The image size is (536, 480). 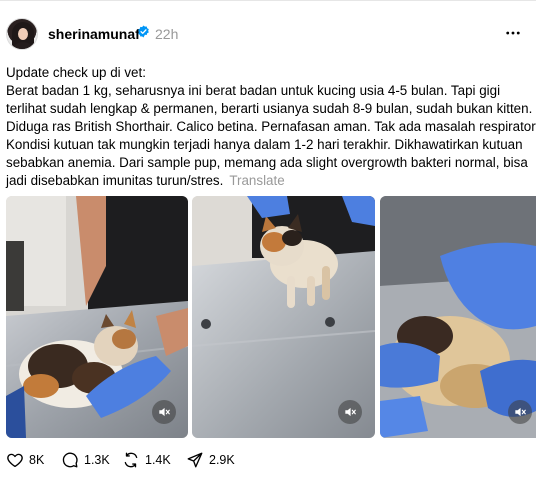 What do you see at coordinates (70, 460) in the screenshot?
I see `comment-icon` at bounding box center [70, 460].